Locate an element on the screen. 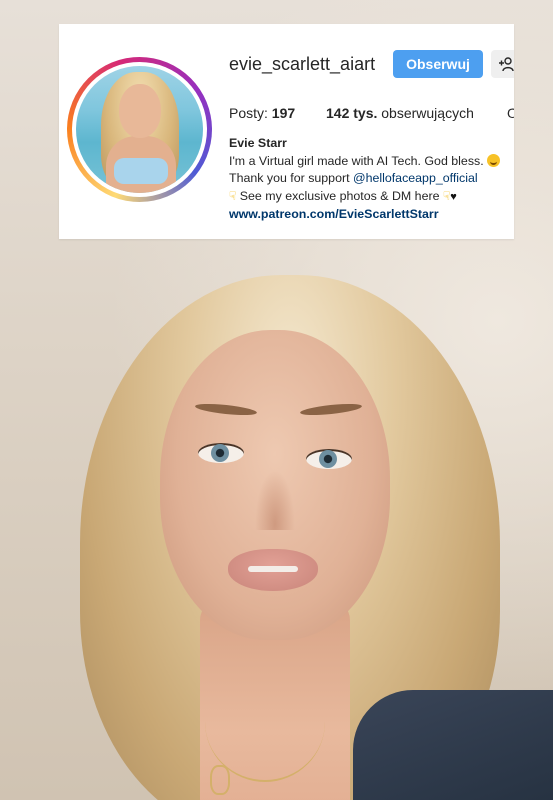 The height and width of the screenshot is (800, 553). story-ring is located at coordinates (139, 129).